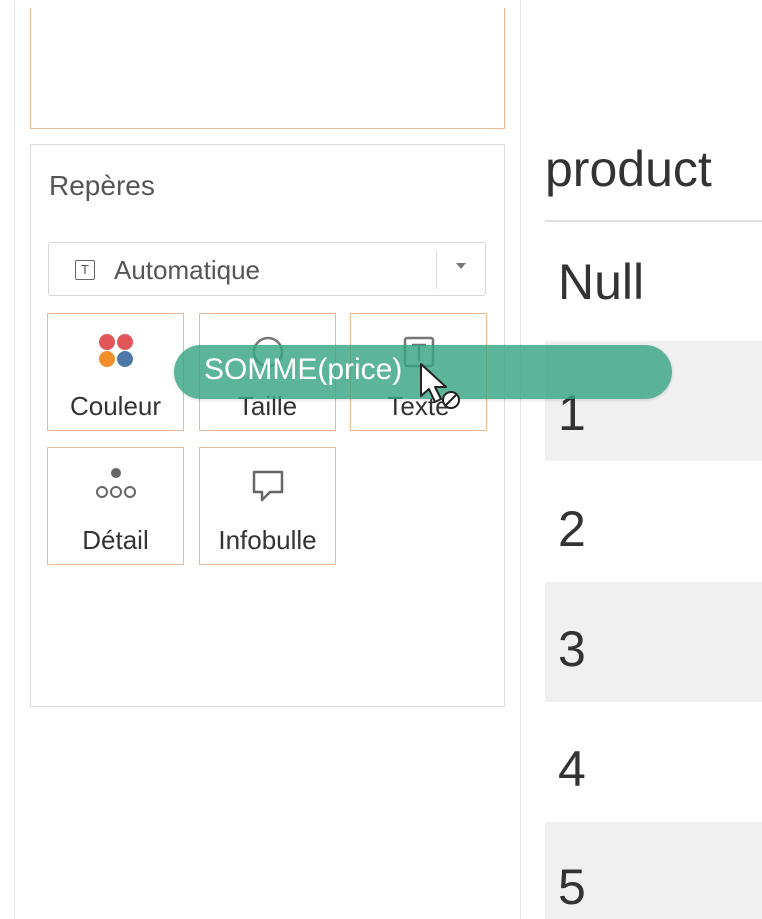  What do you see at coordinates (520, 459) in the screenshot?
I see `panel-divider-right` at bounding box center [520, 459].